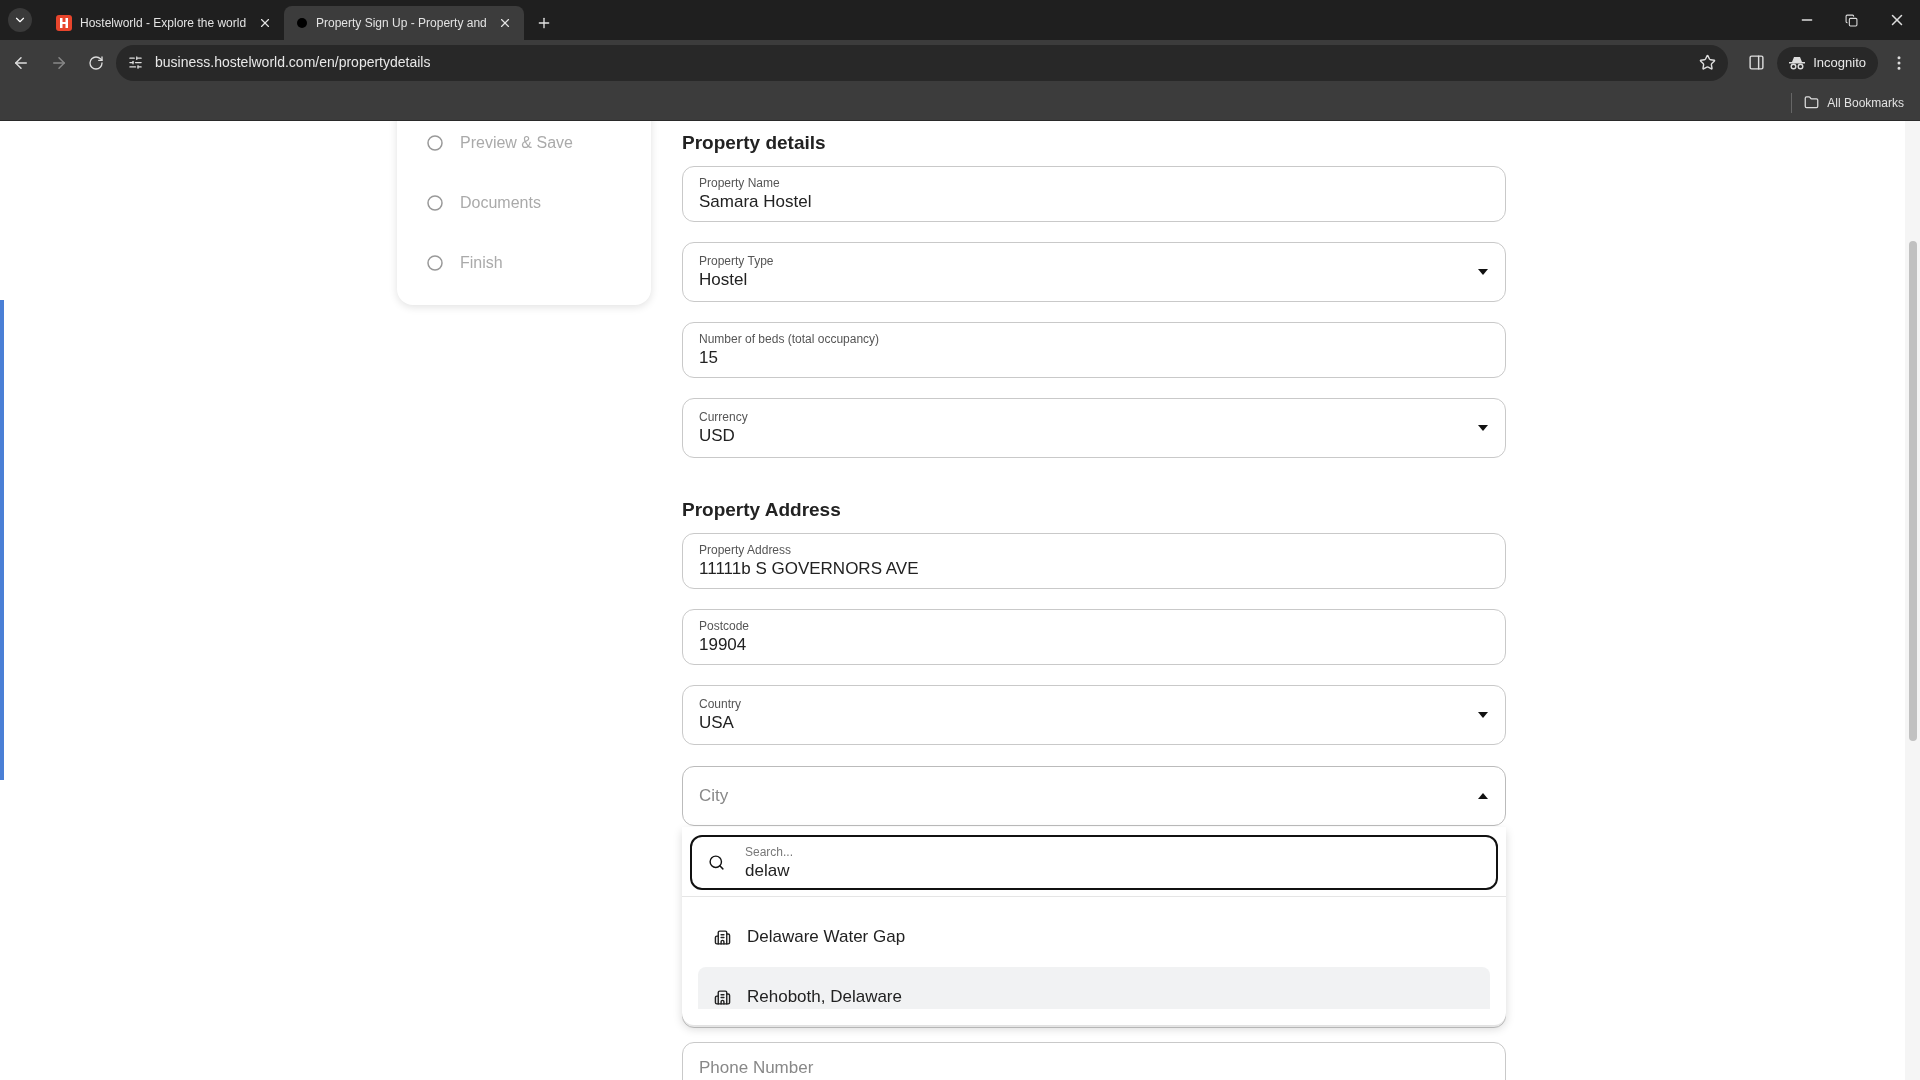 Image resolution: width=1920 pixels, height=1080 pixels. Describe the element at coordinates (64, 23) in the screenshot. I see `logo-icon` at that location.